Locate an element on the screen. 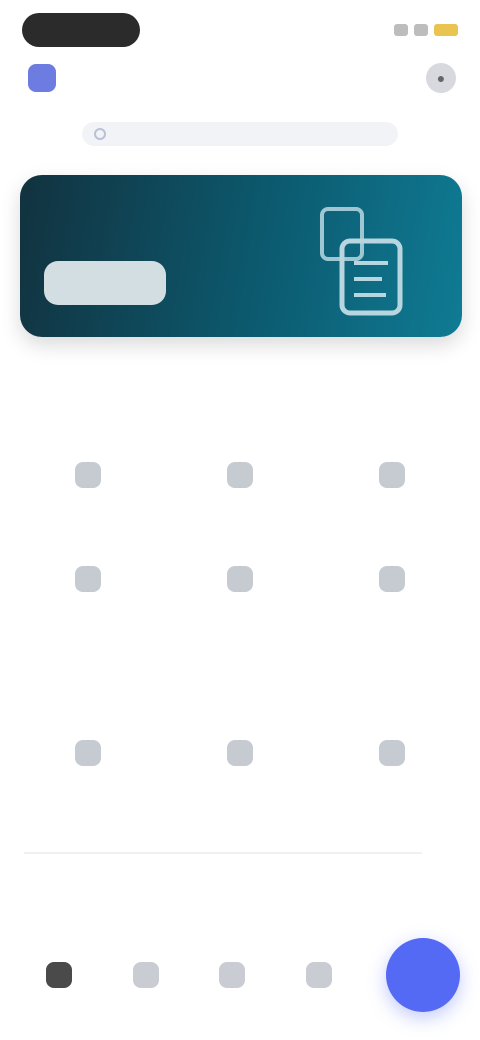 The width and height of the screenshot is (480, 1040). app-header: ● is located at coordinates (242, 78).